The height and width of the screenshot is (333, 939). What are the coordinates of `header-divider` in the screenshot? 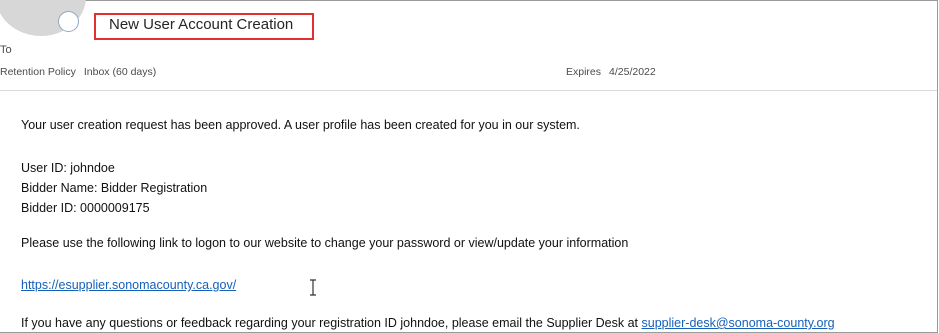 It's located at (468, 90).